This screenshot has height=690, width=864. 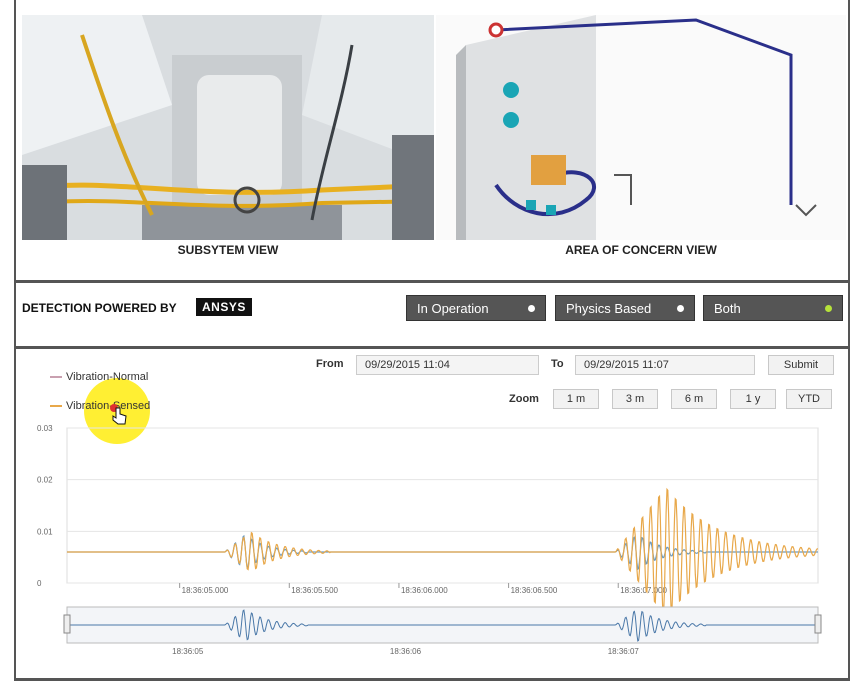 I want to click on x-tick-label: 18:36:06.000, so click(x=424, y=590).